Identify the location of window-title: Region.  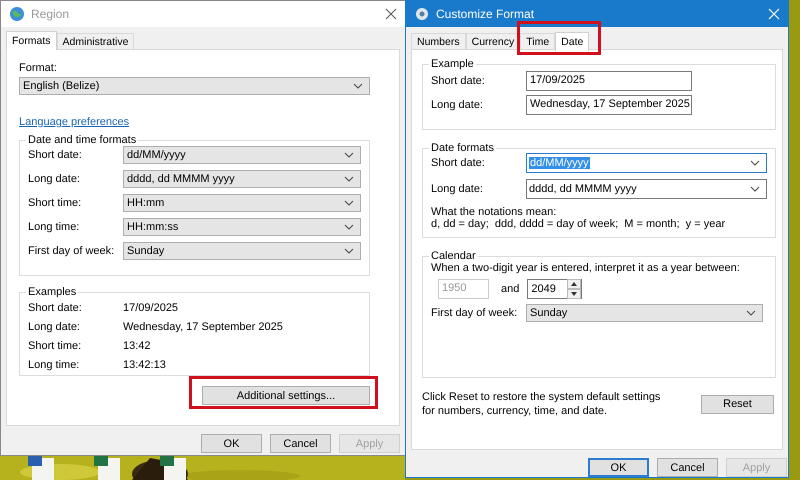
(50, 14).